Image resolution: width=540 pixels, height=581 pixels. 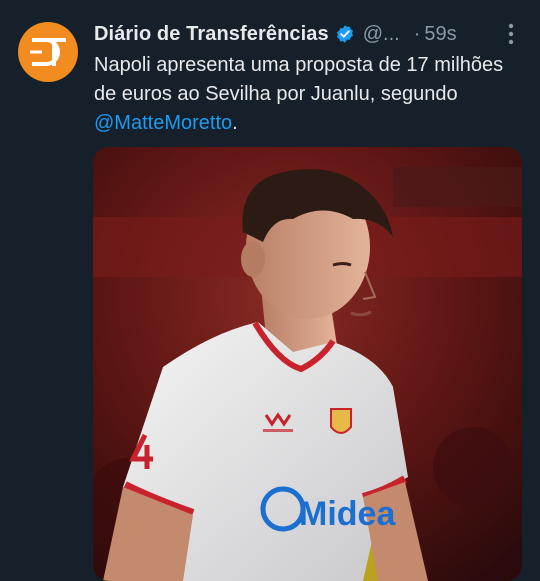 What do you see at coordinates (211, 34) in the screenshot?
I see `author-name: Diário de Transferências` at bounding box center [211, 34].